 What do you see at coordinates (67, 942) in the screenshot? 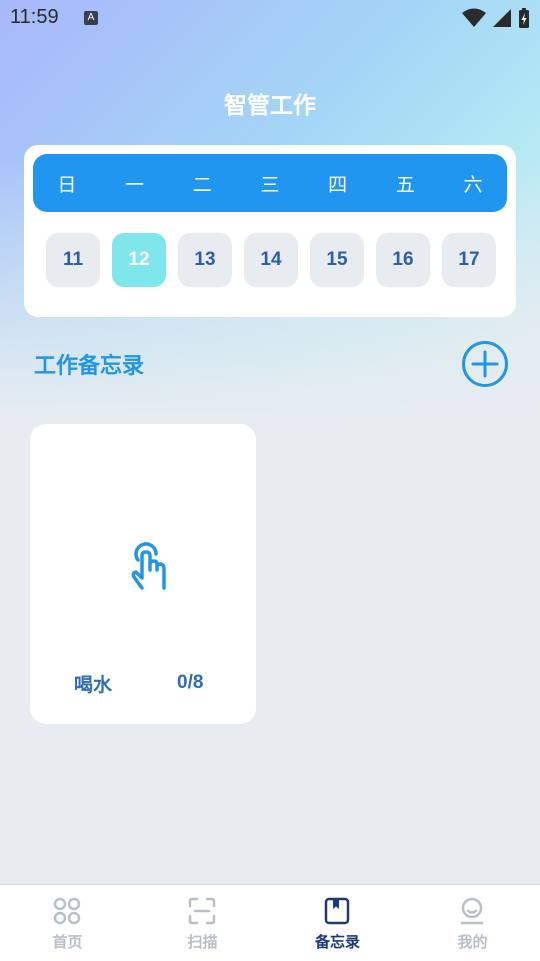
I see `tab-label: 首页` at bounding box center [67, 942].